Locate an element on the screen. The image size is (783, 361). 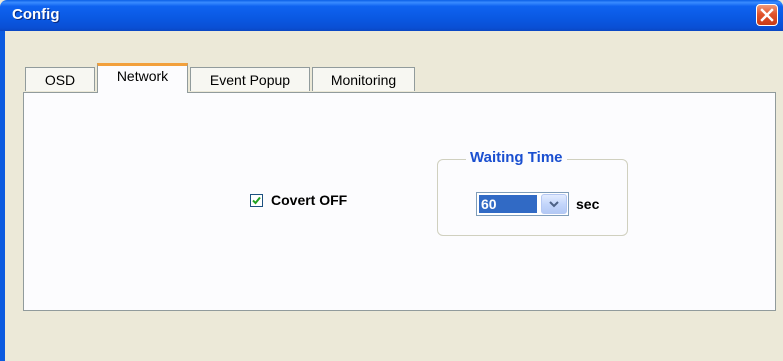
covert-off-checkbox-row: Covert OFF is located at coordinates (298, 200).